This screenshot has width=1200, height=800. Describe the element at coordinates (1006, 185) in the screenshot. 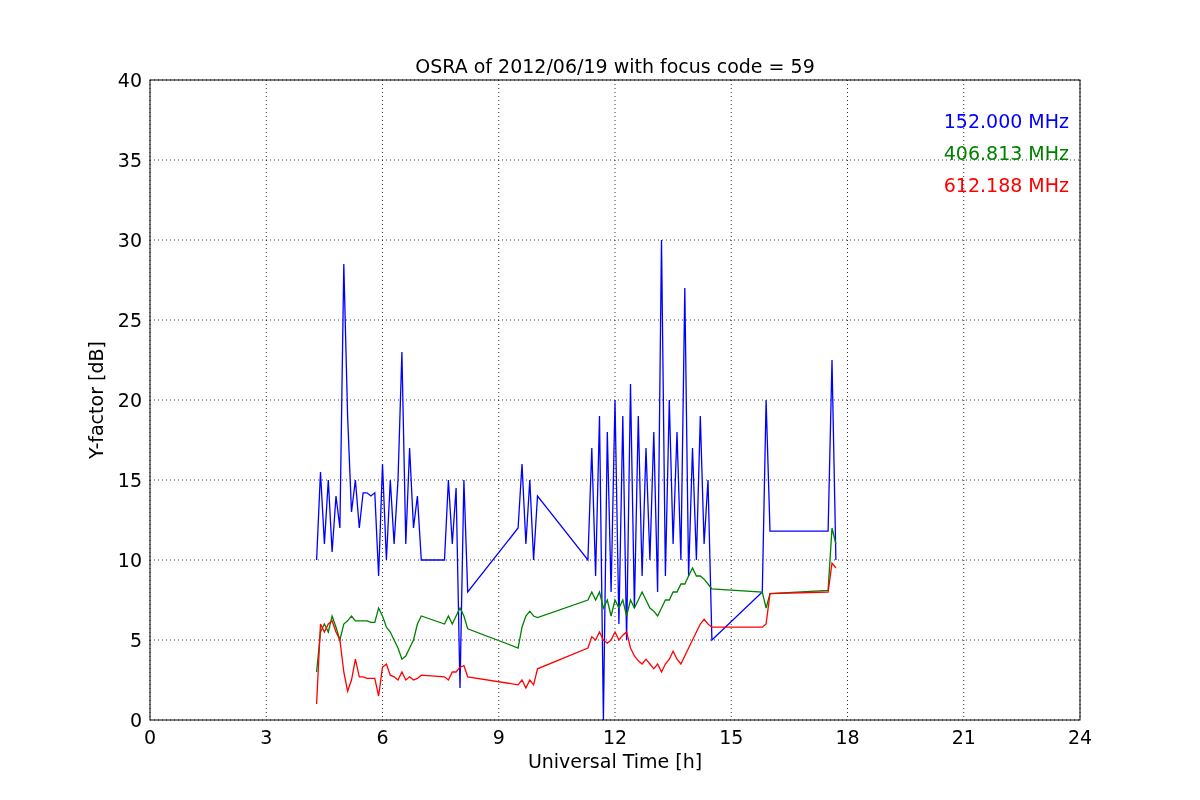

I see `legend-label: 612.188 MHz` at that location.